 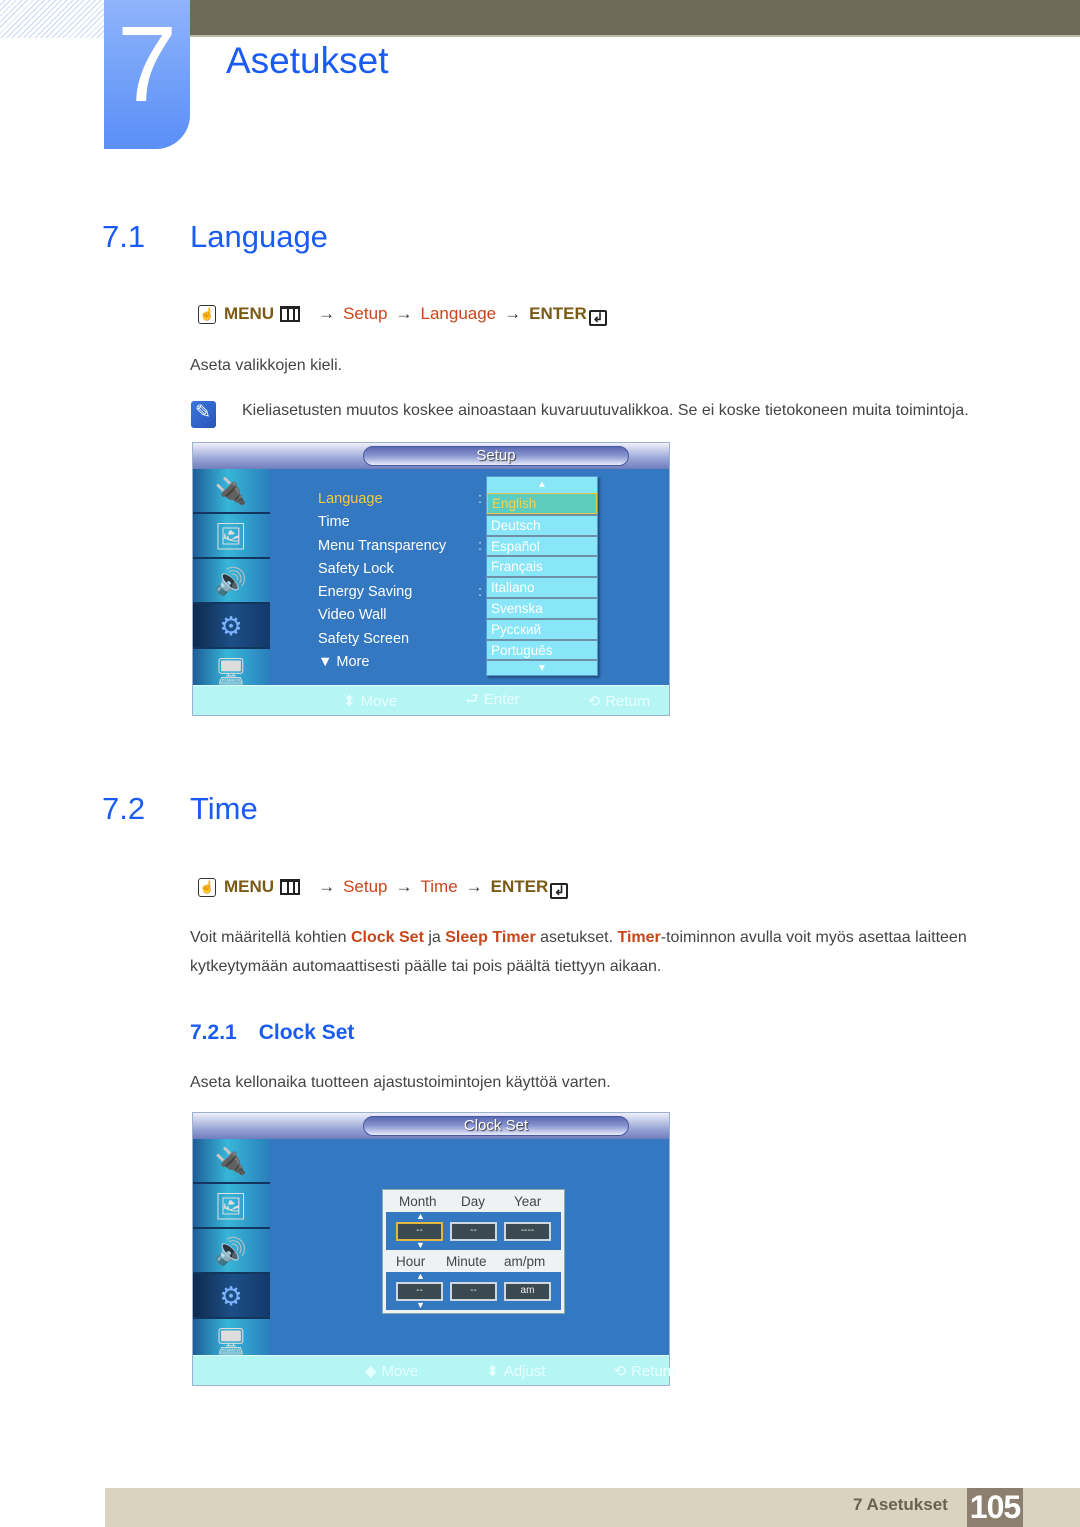 I want to click on osd-footer: ◆ Move ⬍ Adjust ⟲ Return, so click(x=434, y=1370).